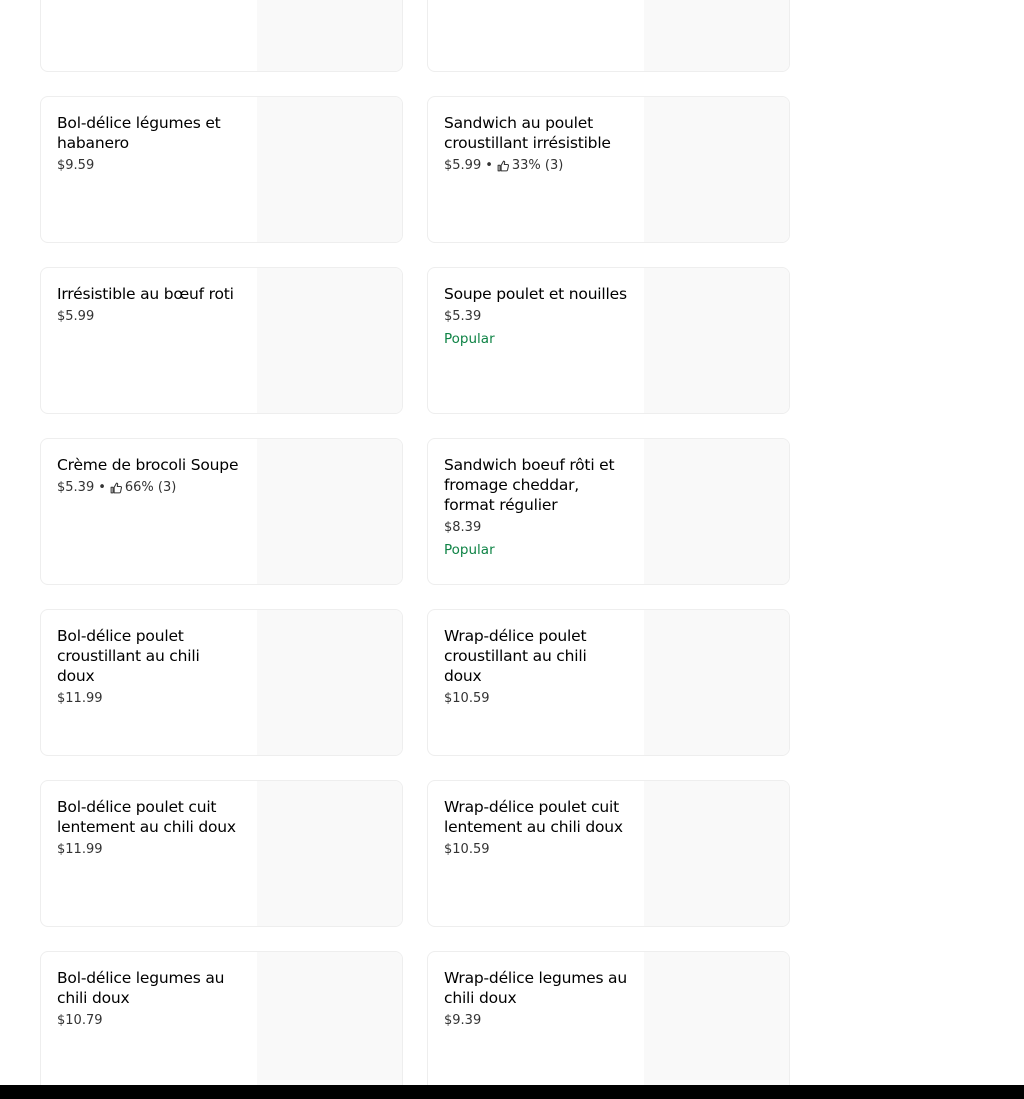 The image size is (1024, 1099). What do you see at coordinates (463, 1020) in the screenshot?
I see `menu-item-price: $9.39` at bounding box center [463, 1020].